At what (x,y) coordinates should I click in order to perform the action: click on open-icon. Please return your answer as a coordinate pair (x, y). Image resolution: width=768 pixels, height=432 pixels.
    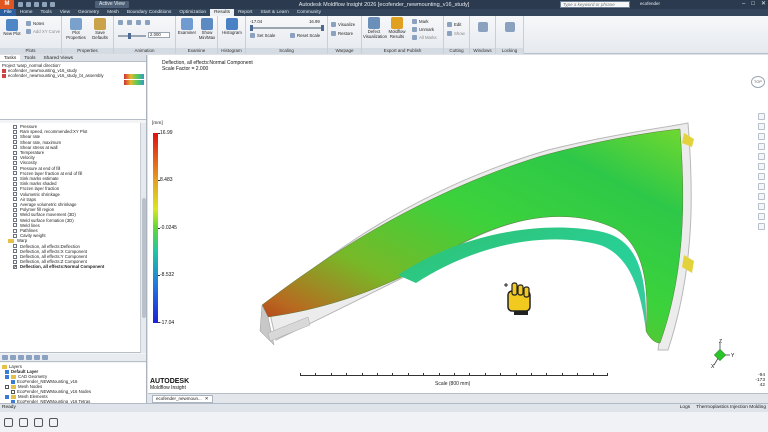
    Looking at the image, I should click on (28, 4).